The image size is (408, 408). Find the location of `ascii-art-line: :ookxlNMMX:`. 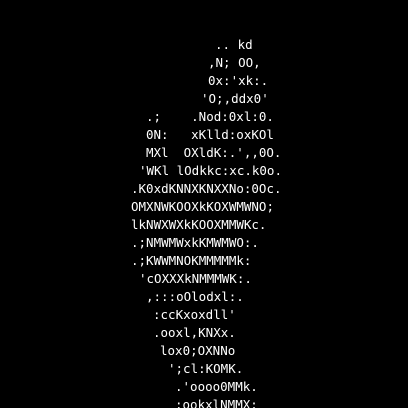

ascii-art-line: :ookxlNMMX: is located at coordinates (216, 402).